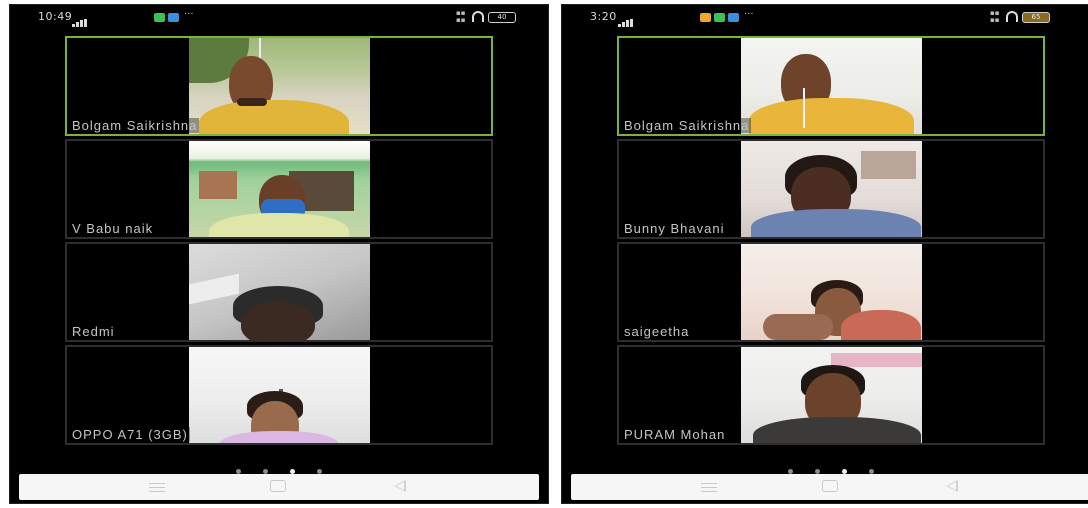 This screenshot has height=508, width=1088. I want to click on participant-name: OPPO A71 (3GB), so click(130, 434).